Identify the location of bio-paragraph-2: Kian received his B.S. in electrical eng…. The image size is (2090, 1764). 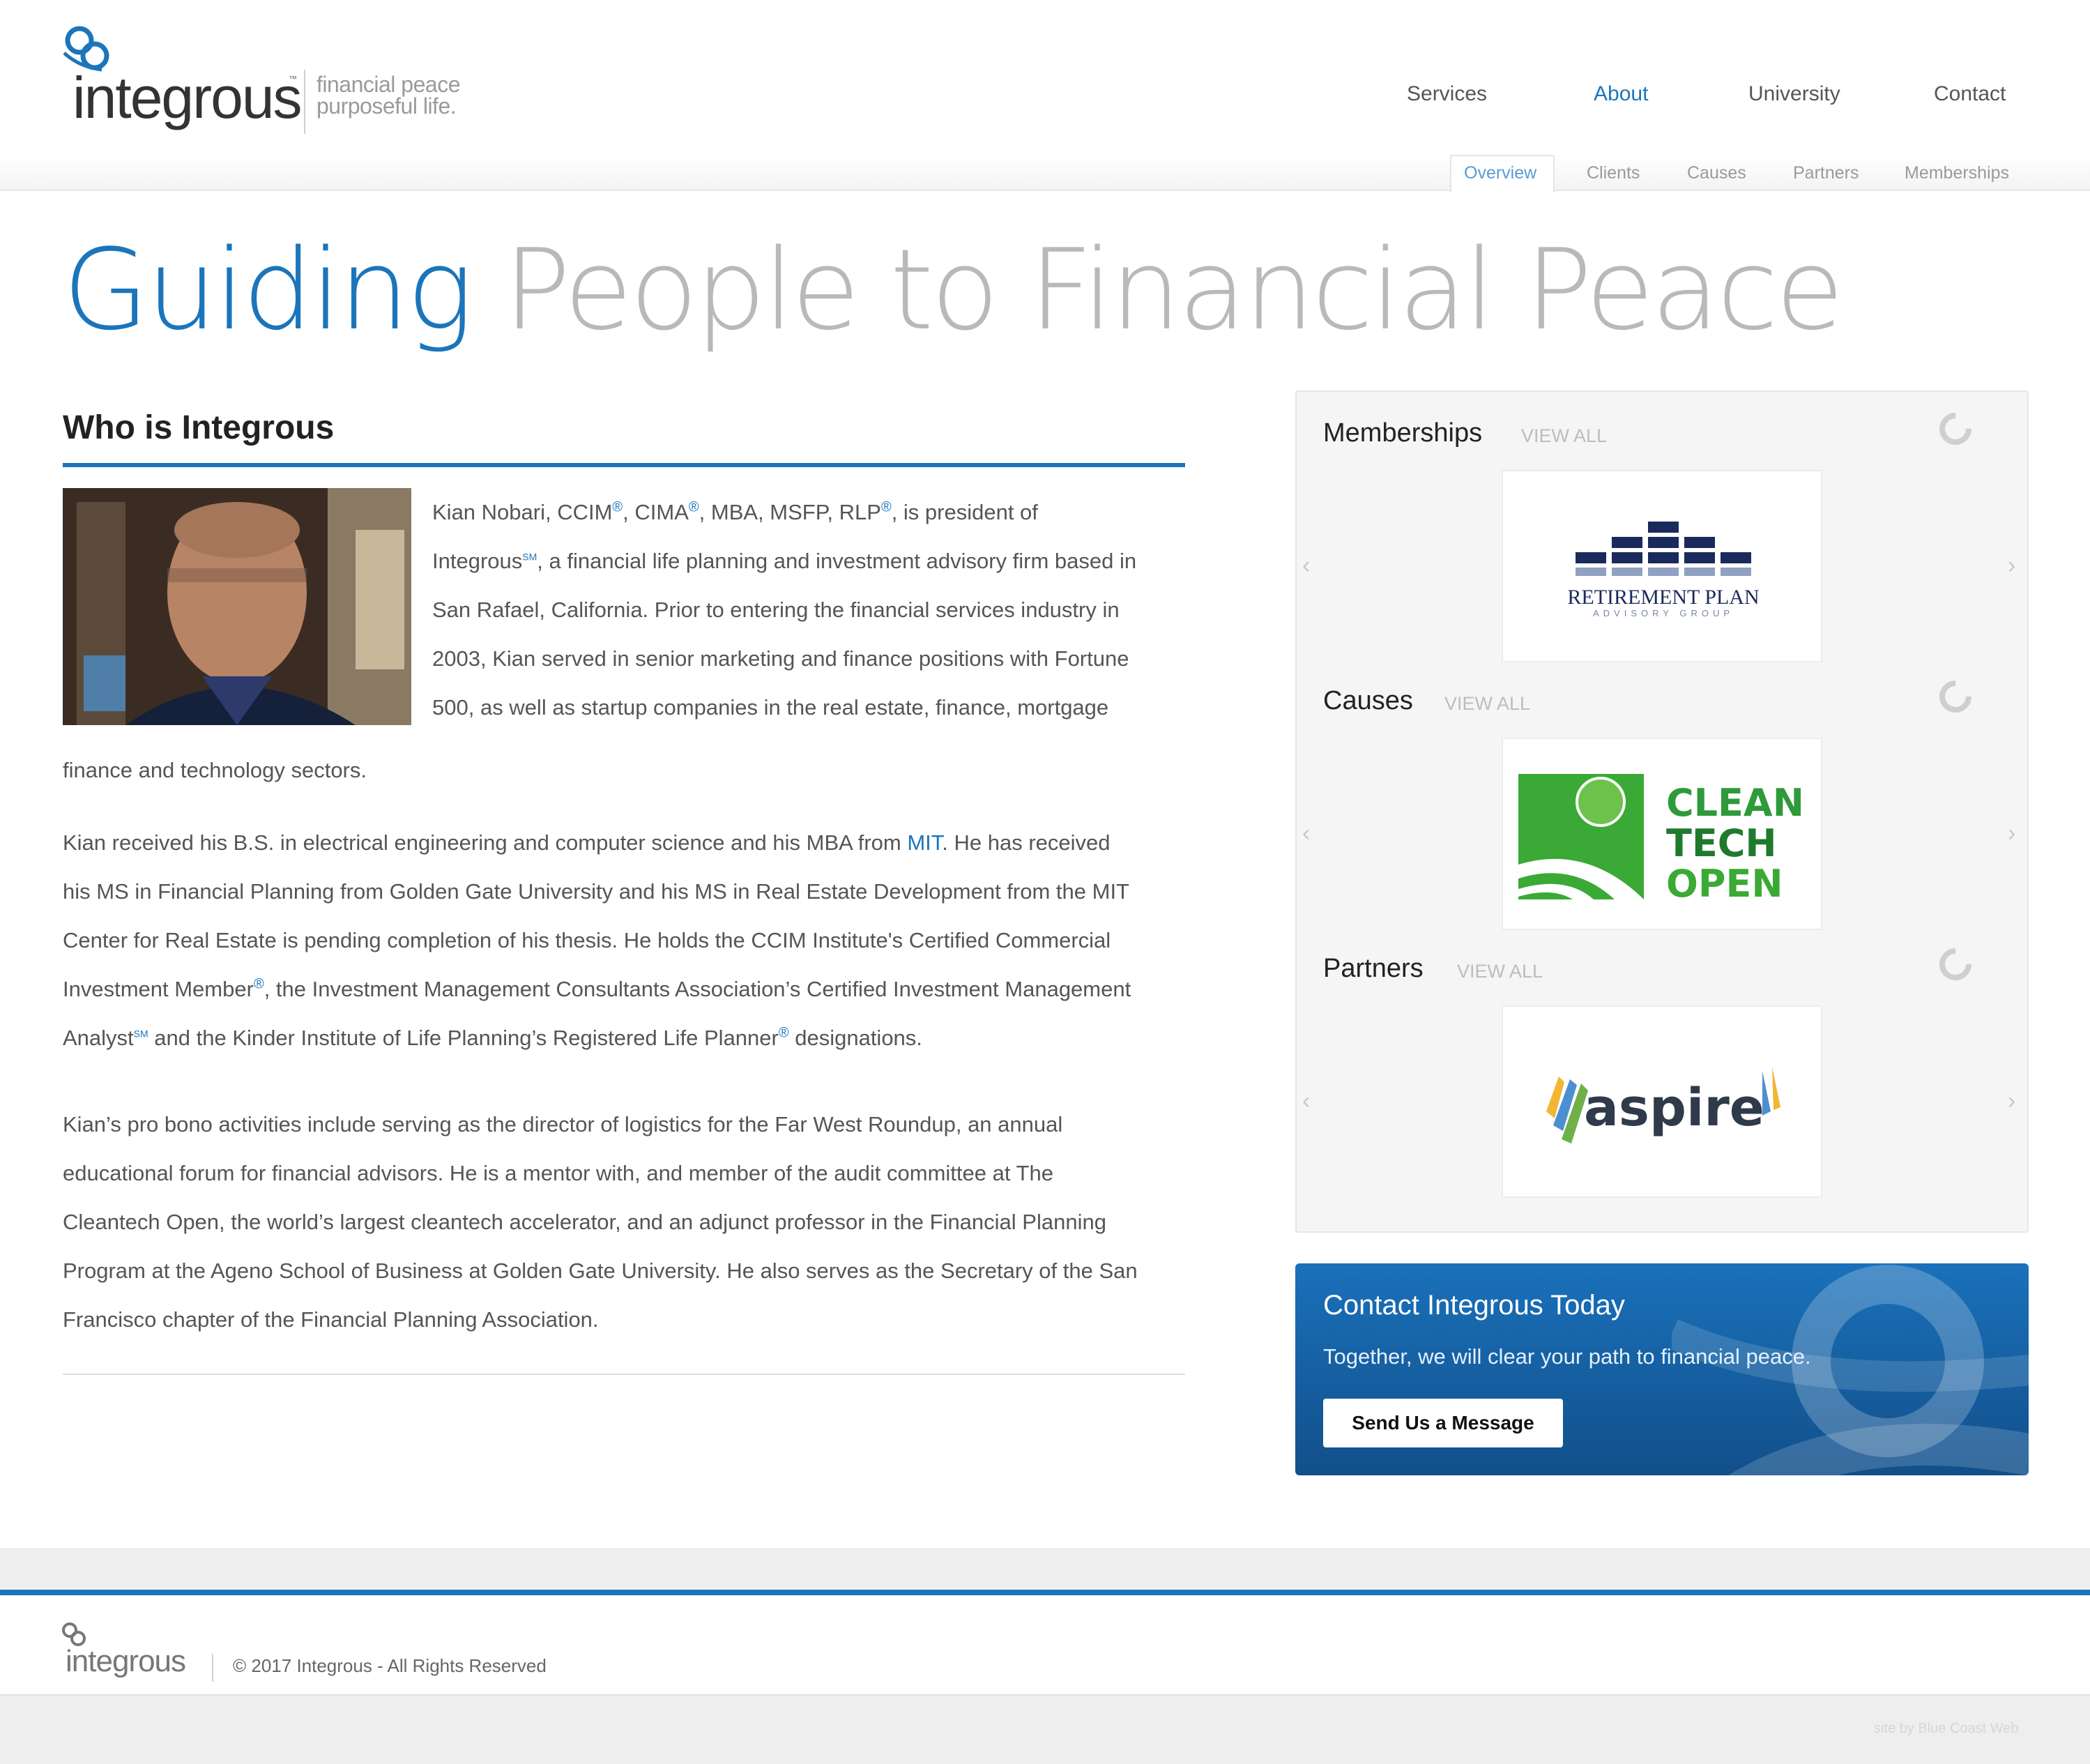
(634, 941).